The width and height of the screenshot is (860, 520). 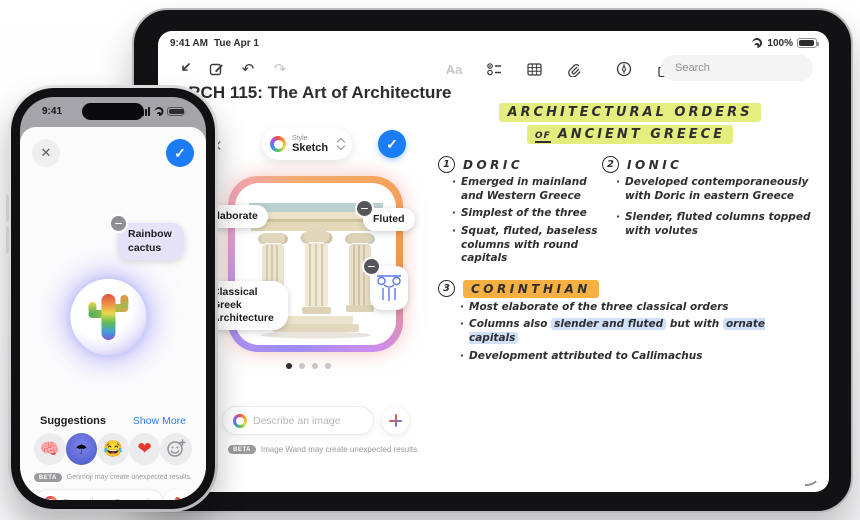 I want to click on joy-emoji: 😂, so click(x=113, y=449).